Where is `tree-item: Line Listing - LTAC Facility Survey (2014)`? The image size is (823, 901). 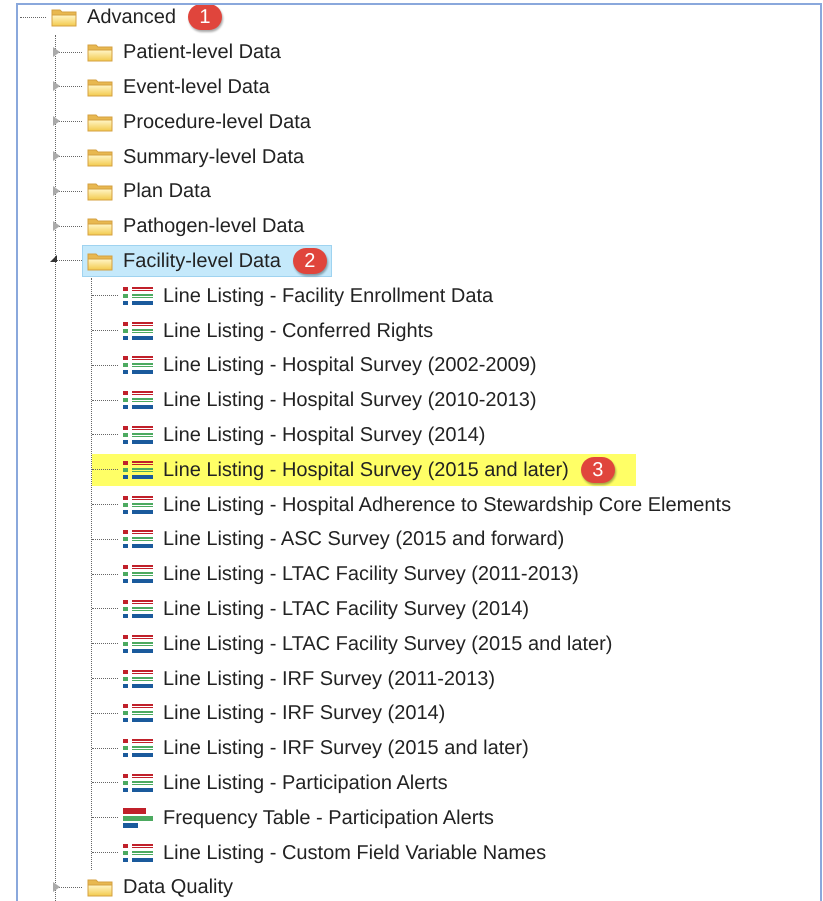 tree-item: Line Listing - LTAC Facility Survey (2014) is located at coordinates (326, 608).